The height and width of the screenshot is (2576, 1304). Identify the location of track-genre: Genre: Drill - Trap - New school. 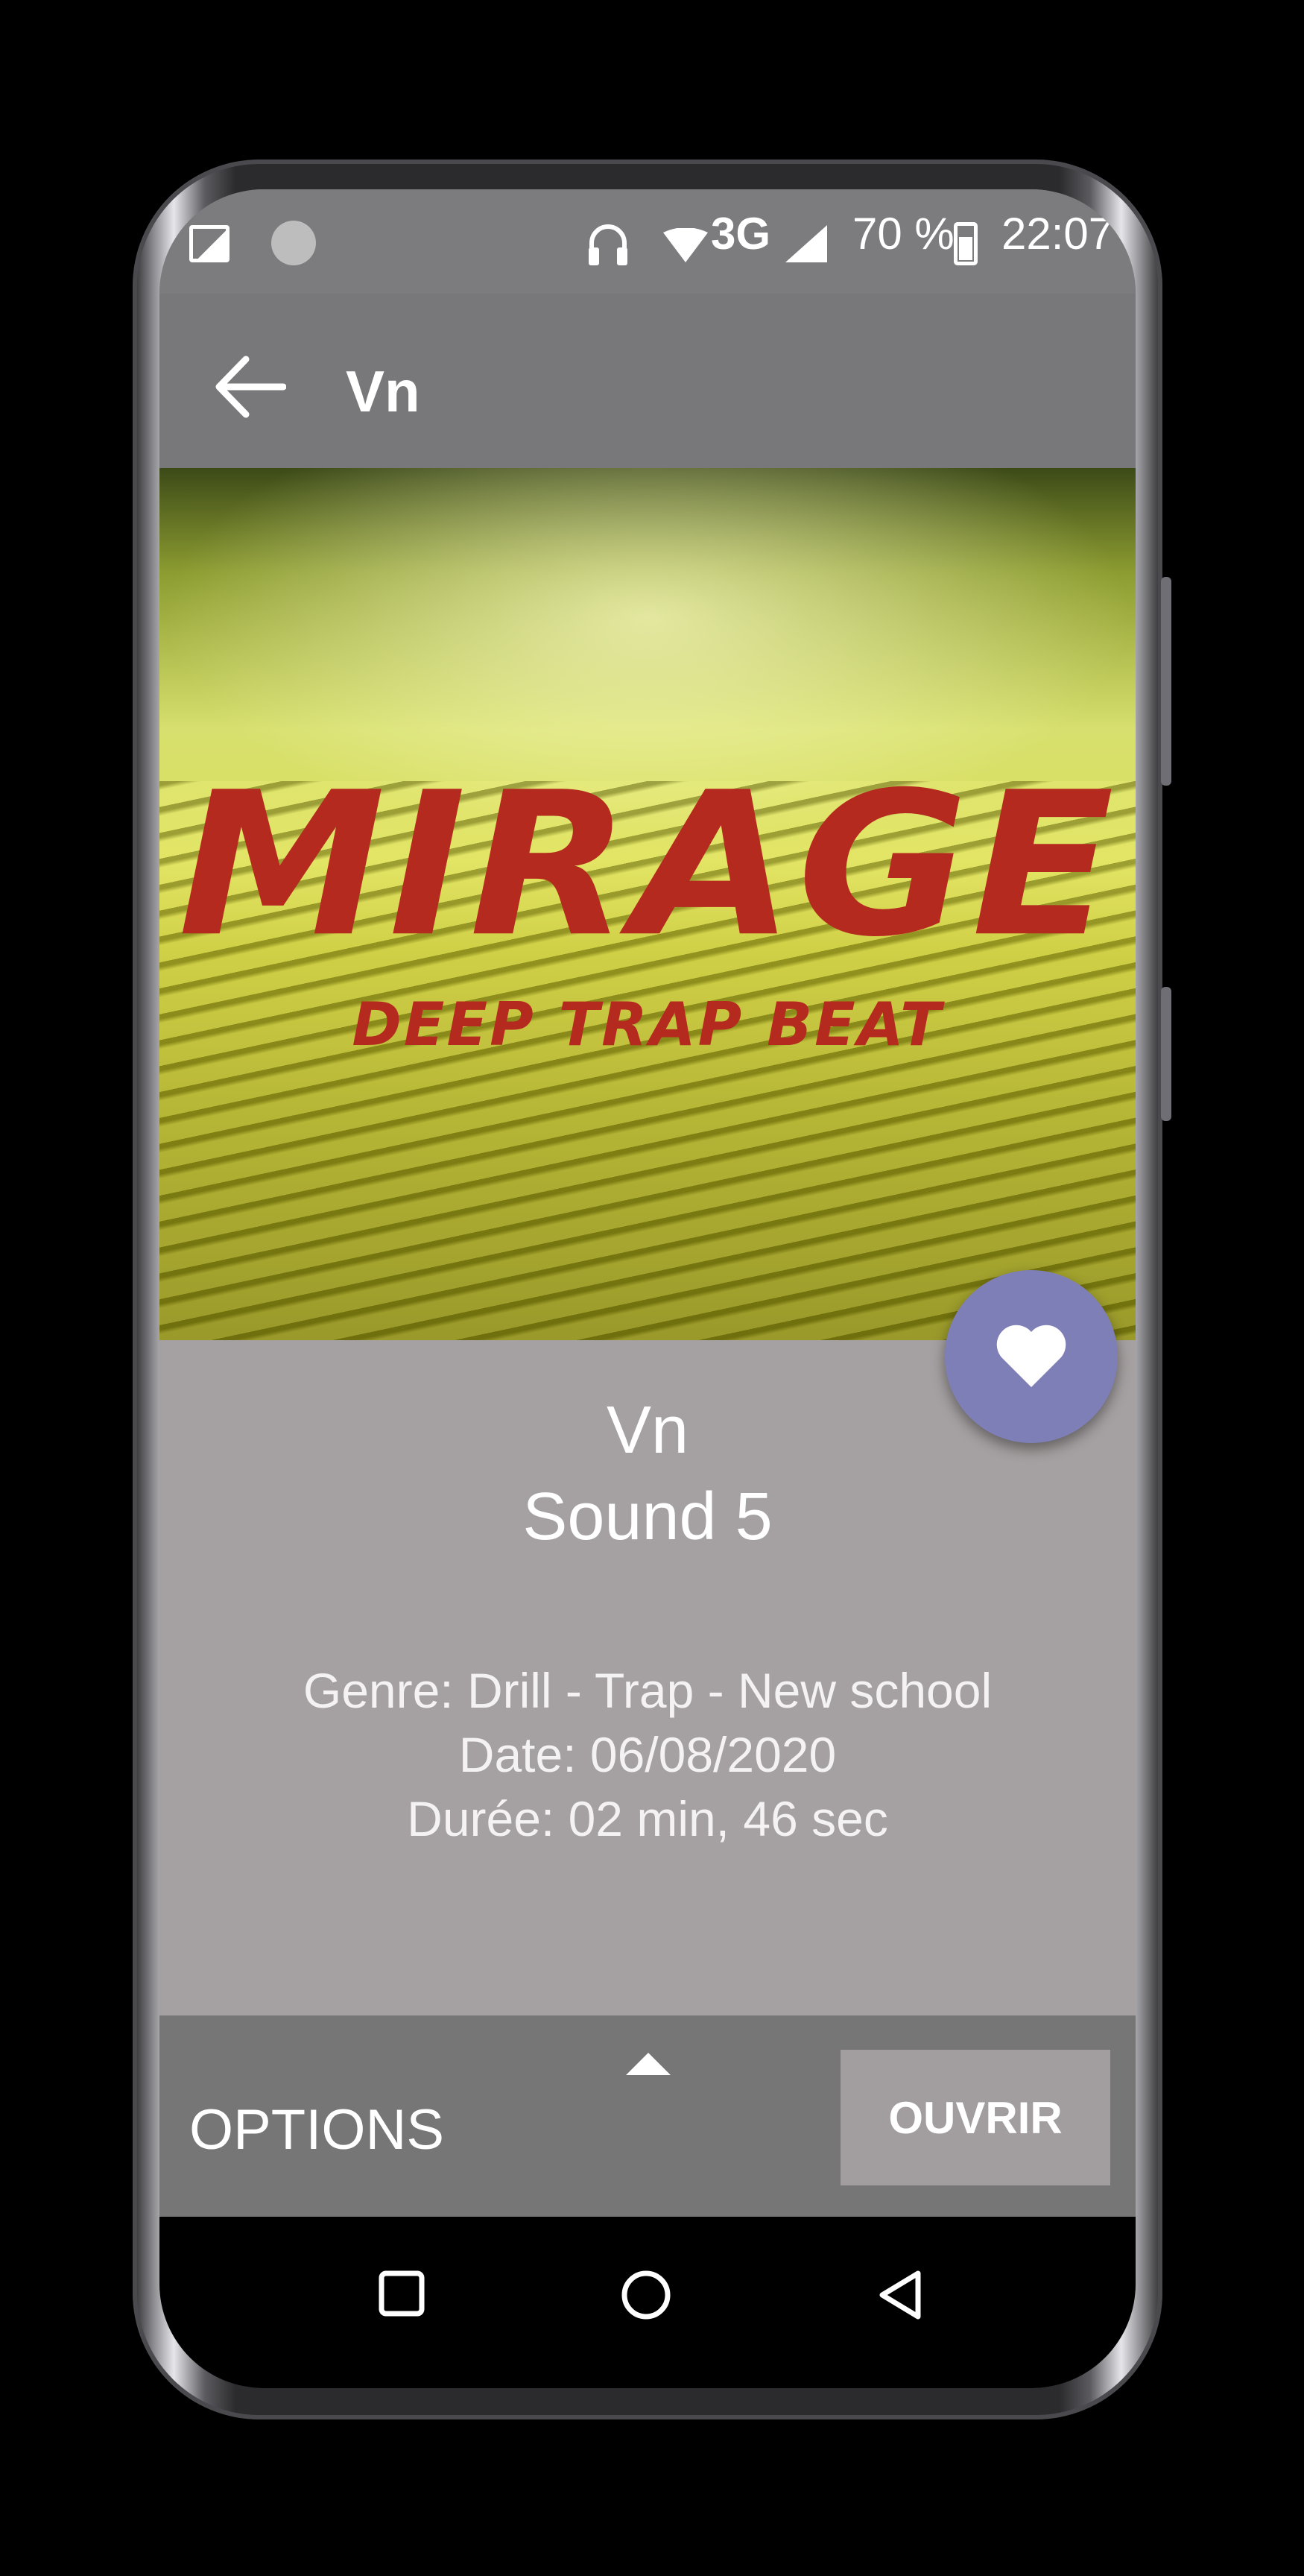
(648, 1690).